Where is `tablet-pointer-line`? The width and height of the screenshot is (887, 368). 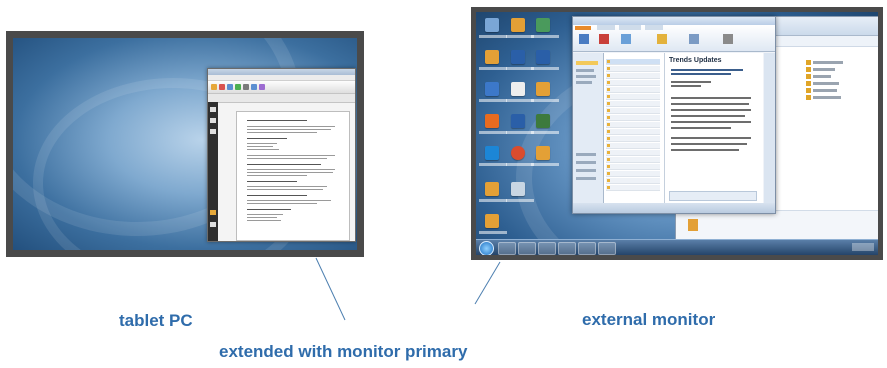
tablet-pointer-line is located at coordinates (330, 289).